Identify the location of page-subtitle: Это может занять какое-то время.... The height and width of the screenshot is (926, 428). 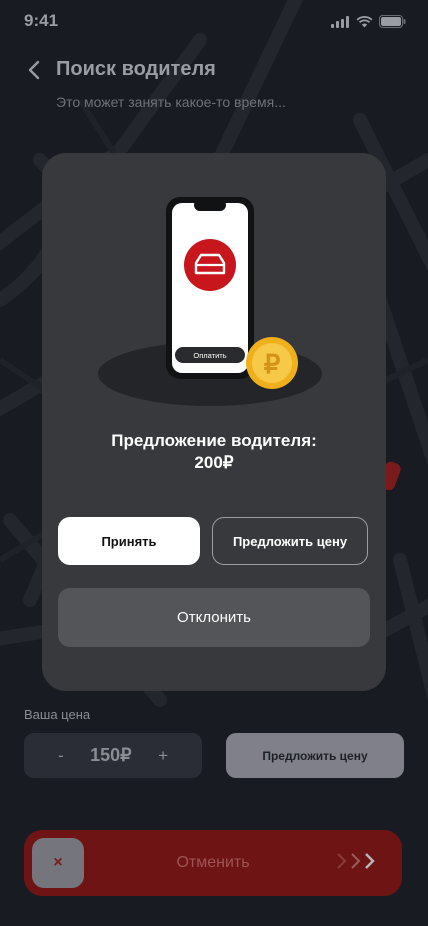
(171, 102).